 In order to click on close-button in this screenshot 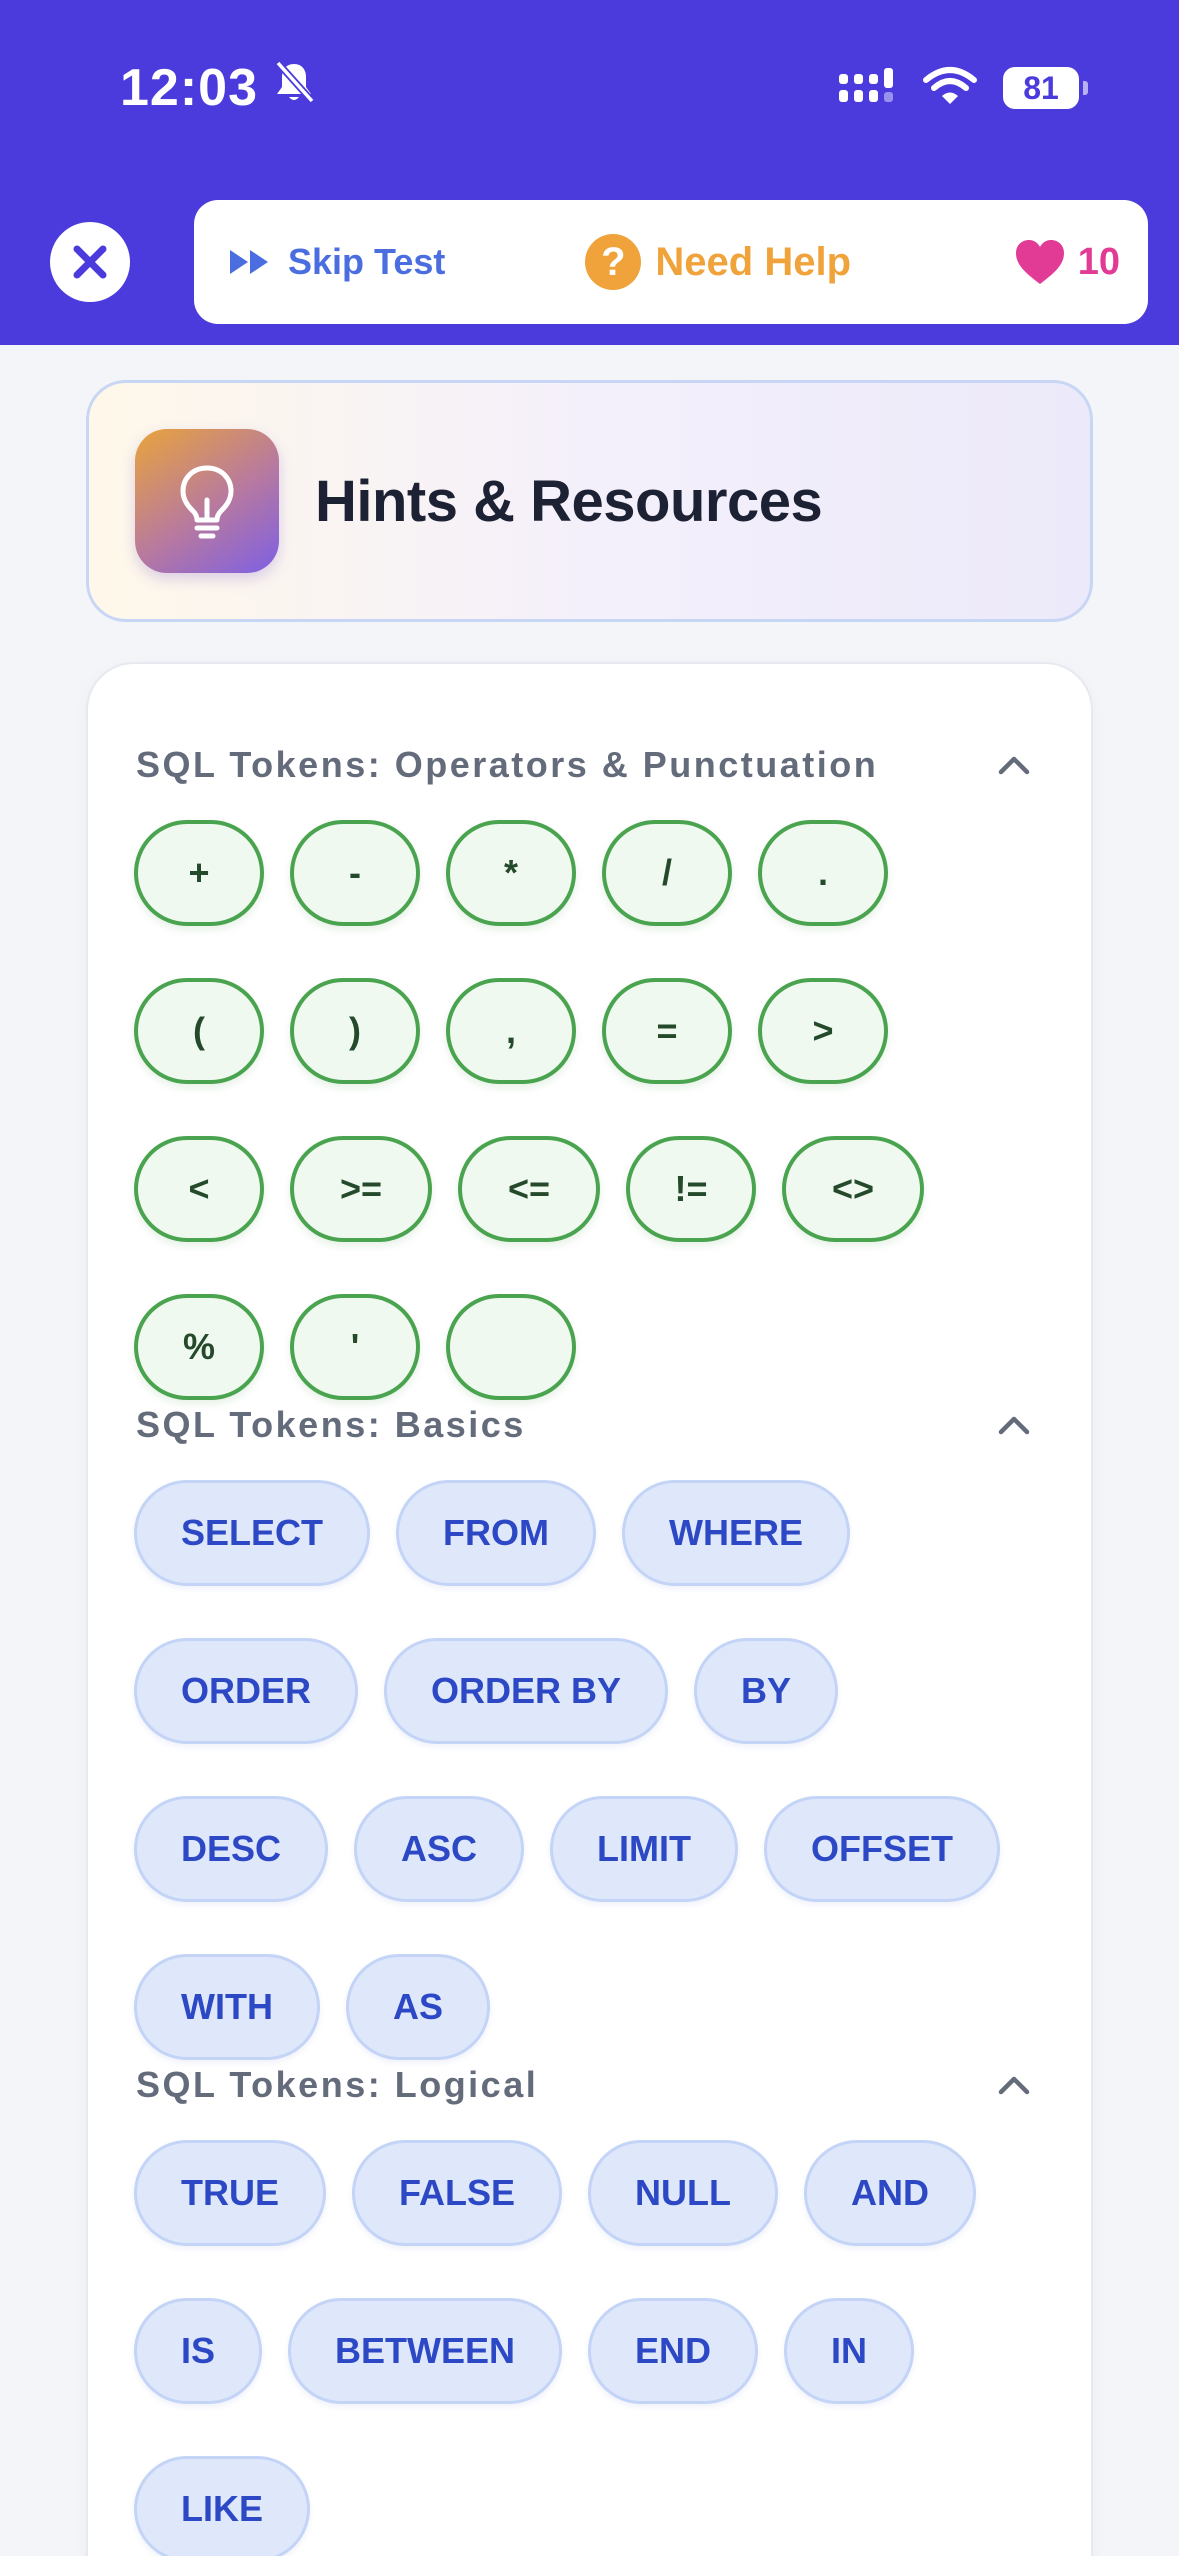, I will do `click(90, 262)`.